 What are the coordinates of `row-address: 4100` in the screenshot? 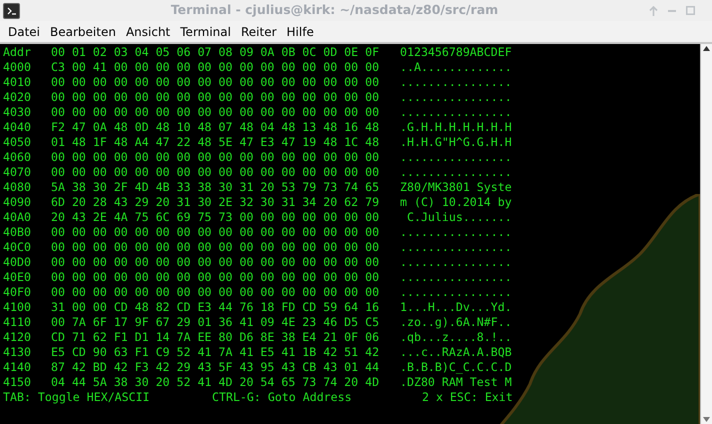 It's located at (17, 307).